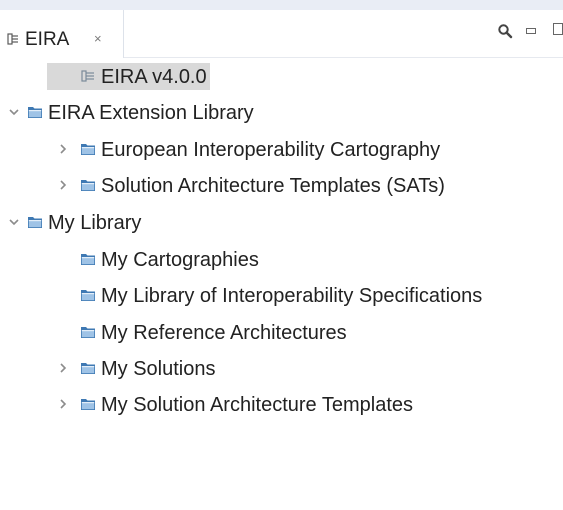  What do you see at coordinates (531, 31) in the screenshot?
I see `minimize-icon` at bounding box center [531, 31].